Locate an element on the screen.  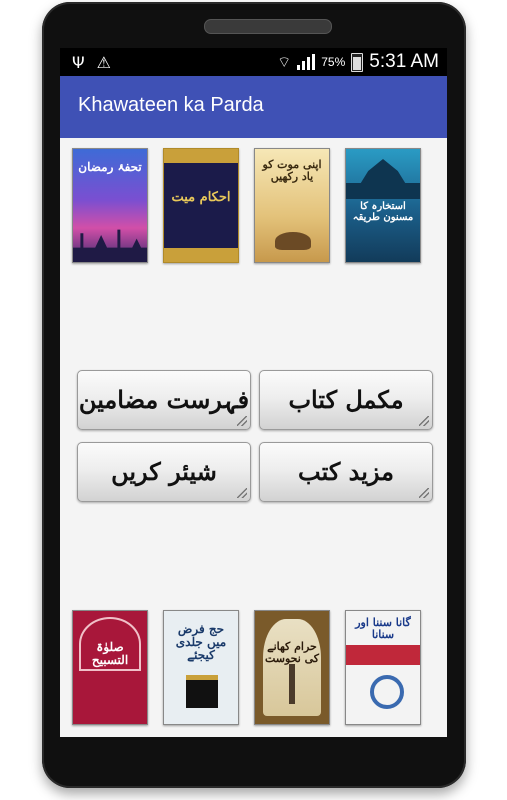
share-button-label: شیئر کریں is located at coordinates (164, 471).